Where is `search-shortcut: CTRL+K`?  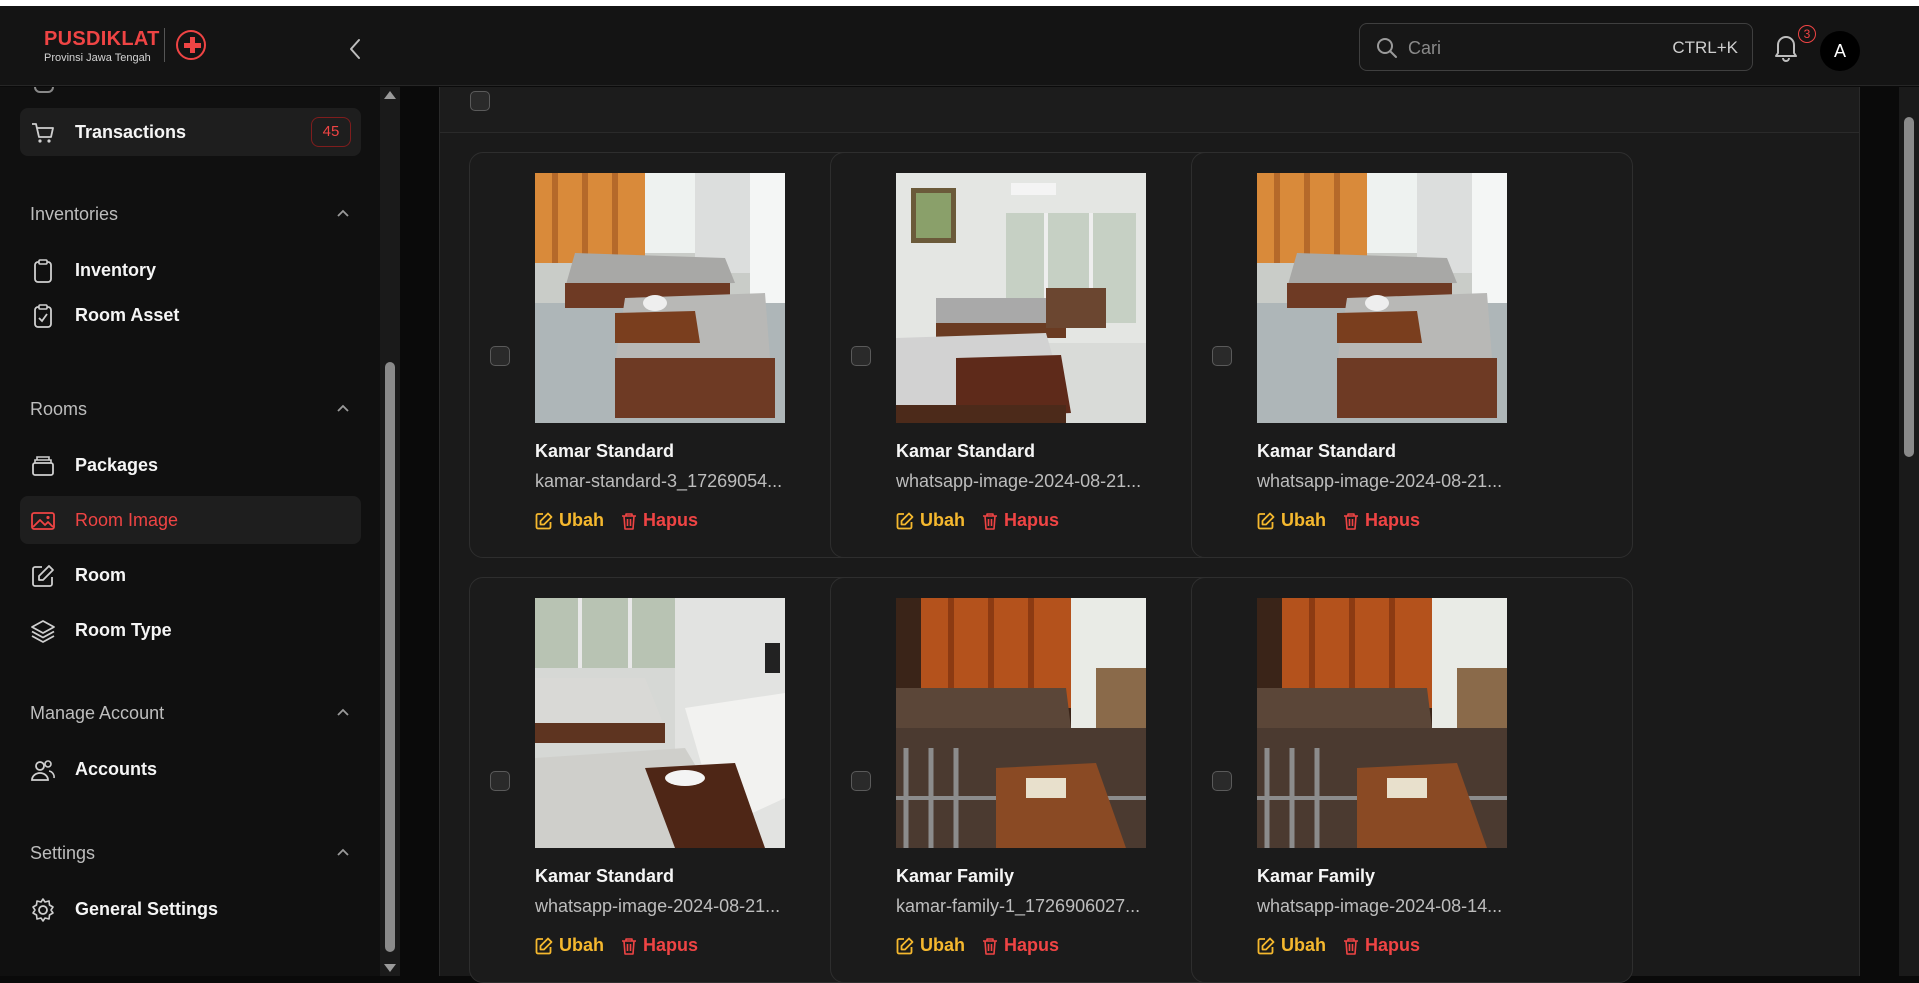
search-shortcut: CTRL+K is located at coordinates (1705, 47).